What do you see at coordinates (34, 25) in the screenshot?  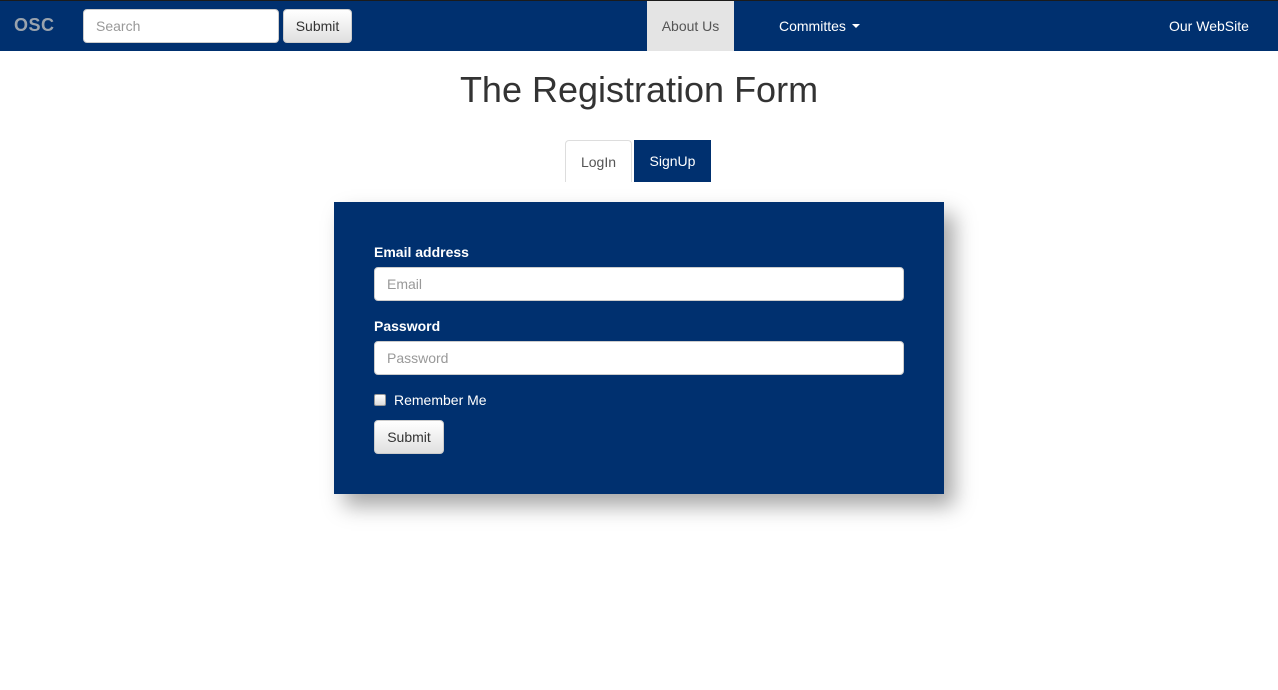 I see `brand-logo: OSC` at bounding box center [34, 25].